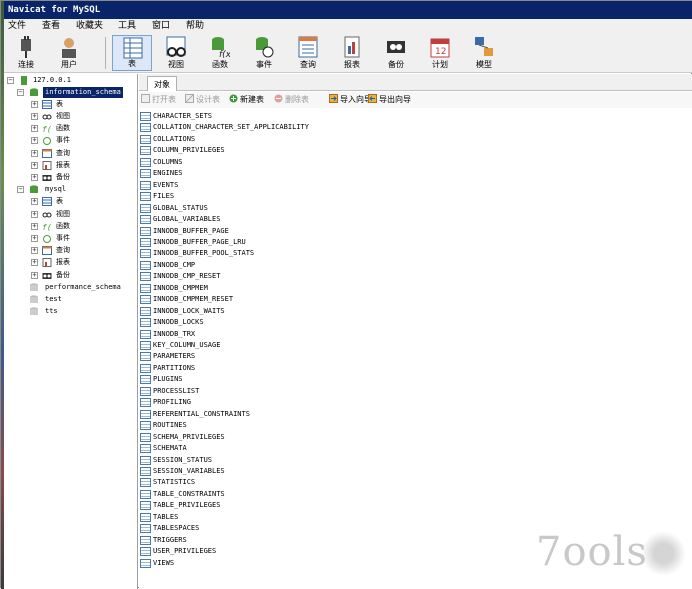 This screenshot has height=589, width=692. I want to click on toolbar-button-5: 事件, so click(264, 53).